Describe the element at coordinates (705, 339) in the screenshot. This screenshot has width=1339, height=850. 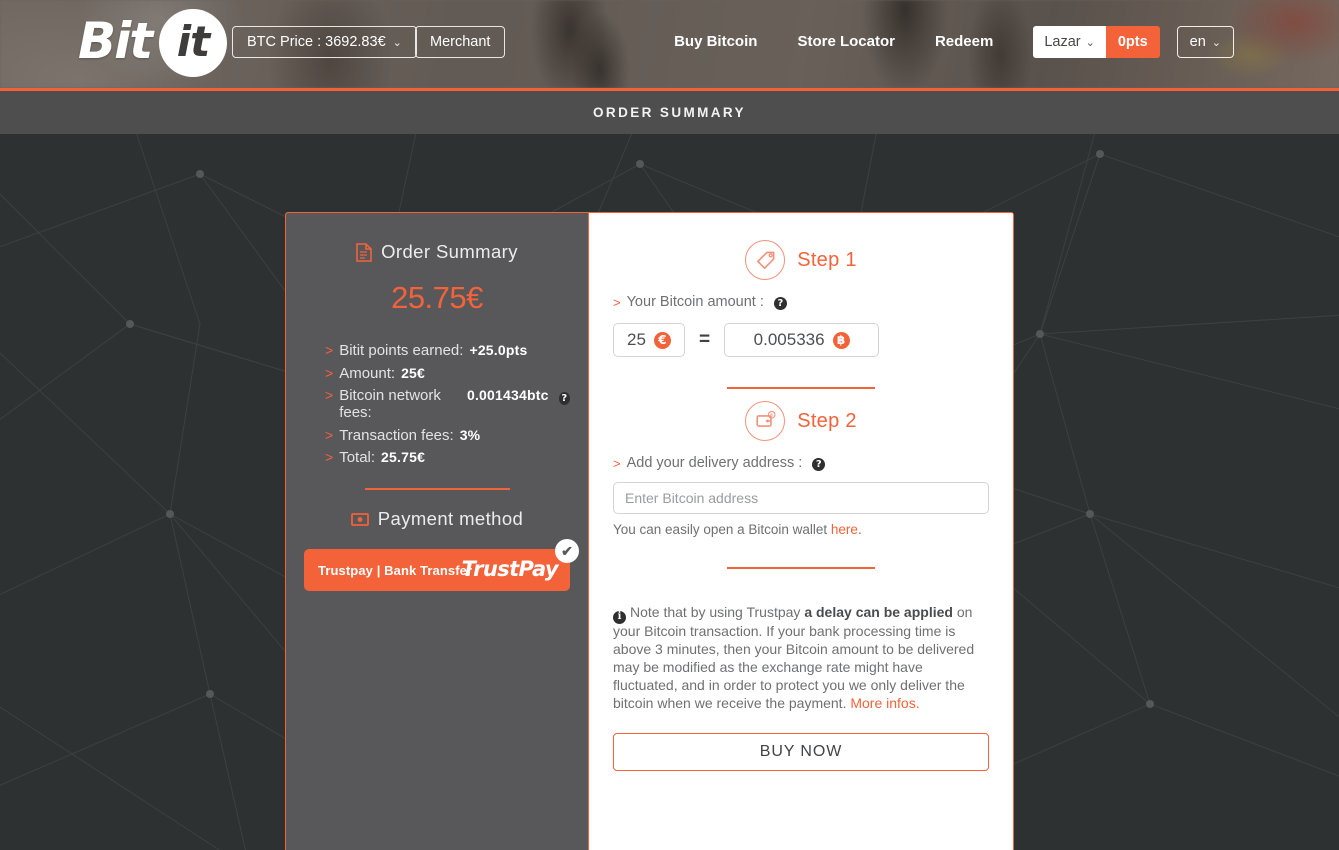
I see `equals-sign: =` at that location.